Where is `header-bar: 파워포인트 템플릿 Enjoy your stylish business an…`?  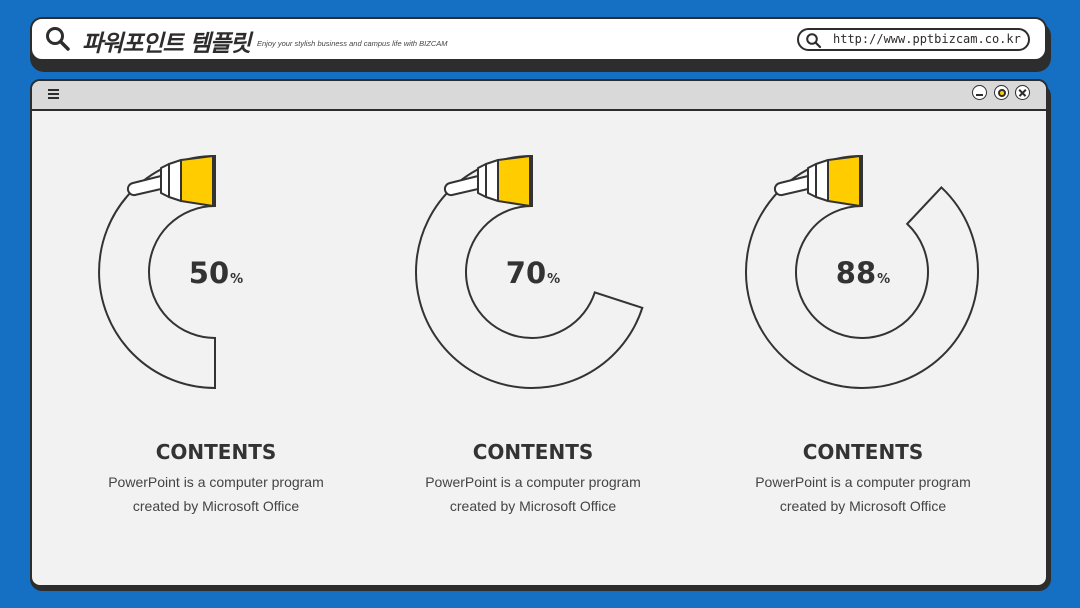 header-bar: 파워포인트 템플릿 Enjoy your stylish business an… is located at coordinates (538, 39).